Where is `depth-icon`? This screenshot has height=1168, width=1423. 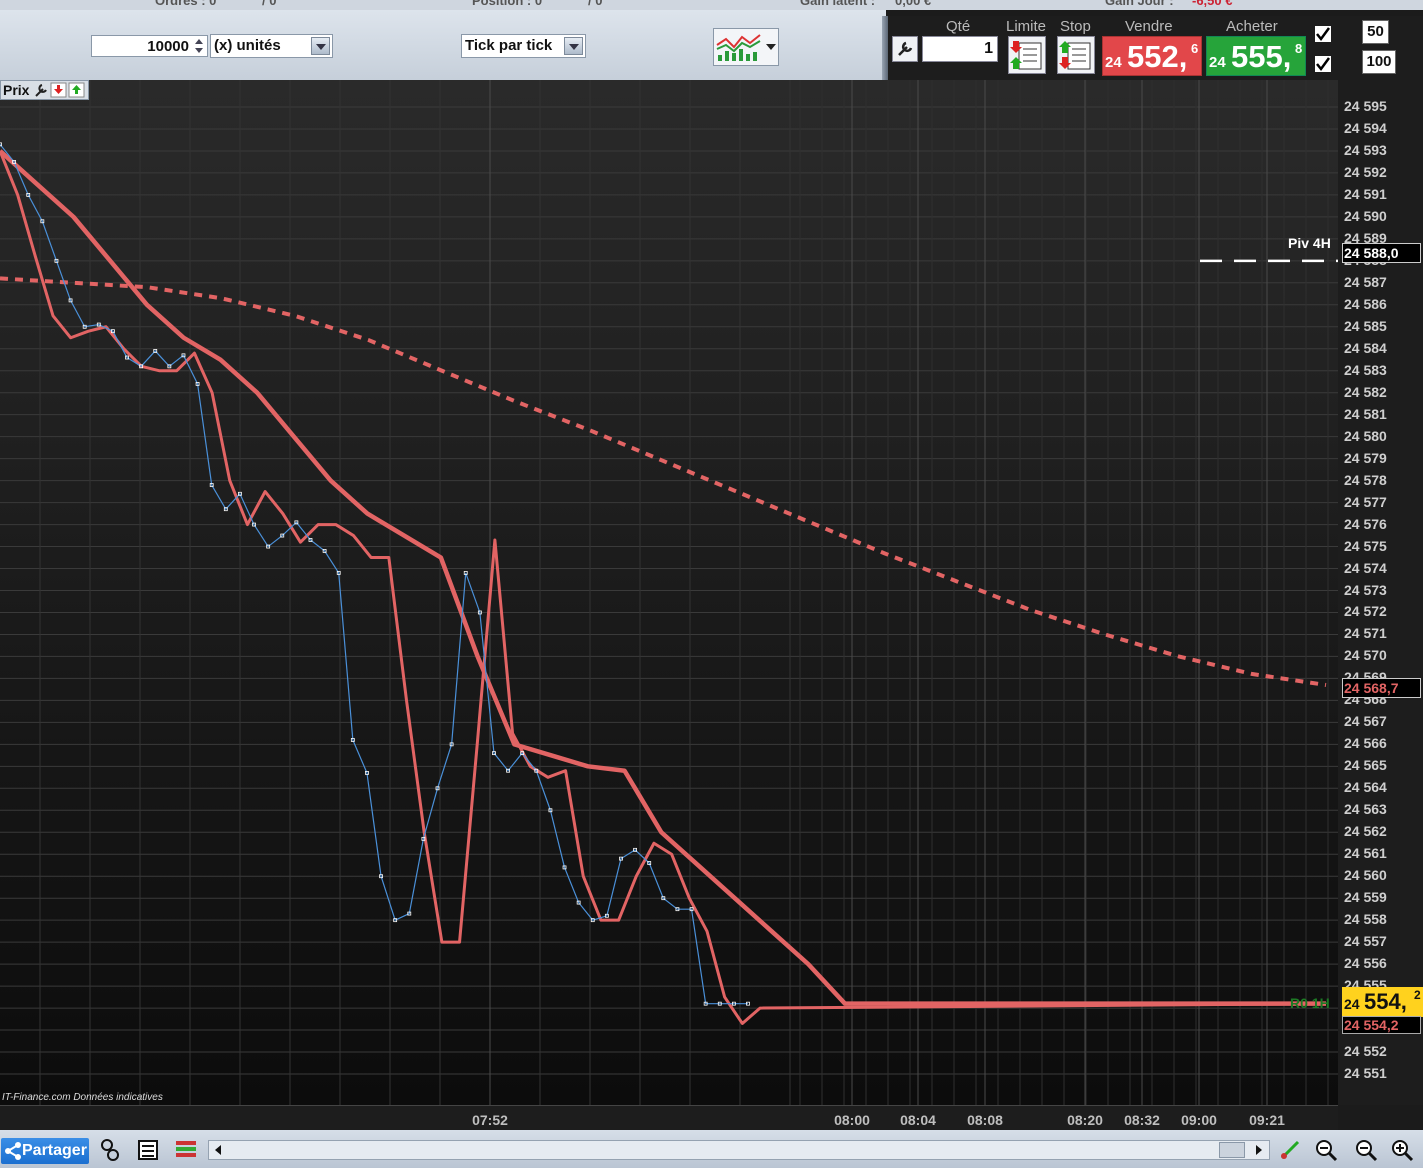 depth-icon is located at coordinates (186, 1150).